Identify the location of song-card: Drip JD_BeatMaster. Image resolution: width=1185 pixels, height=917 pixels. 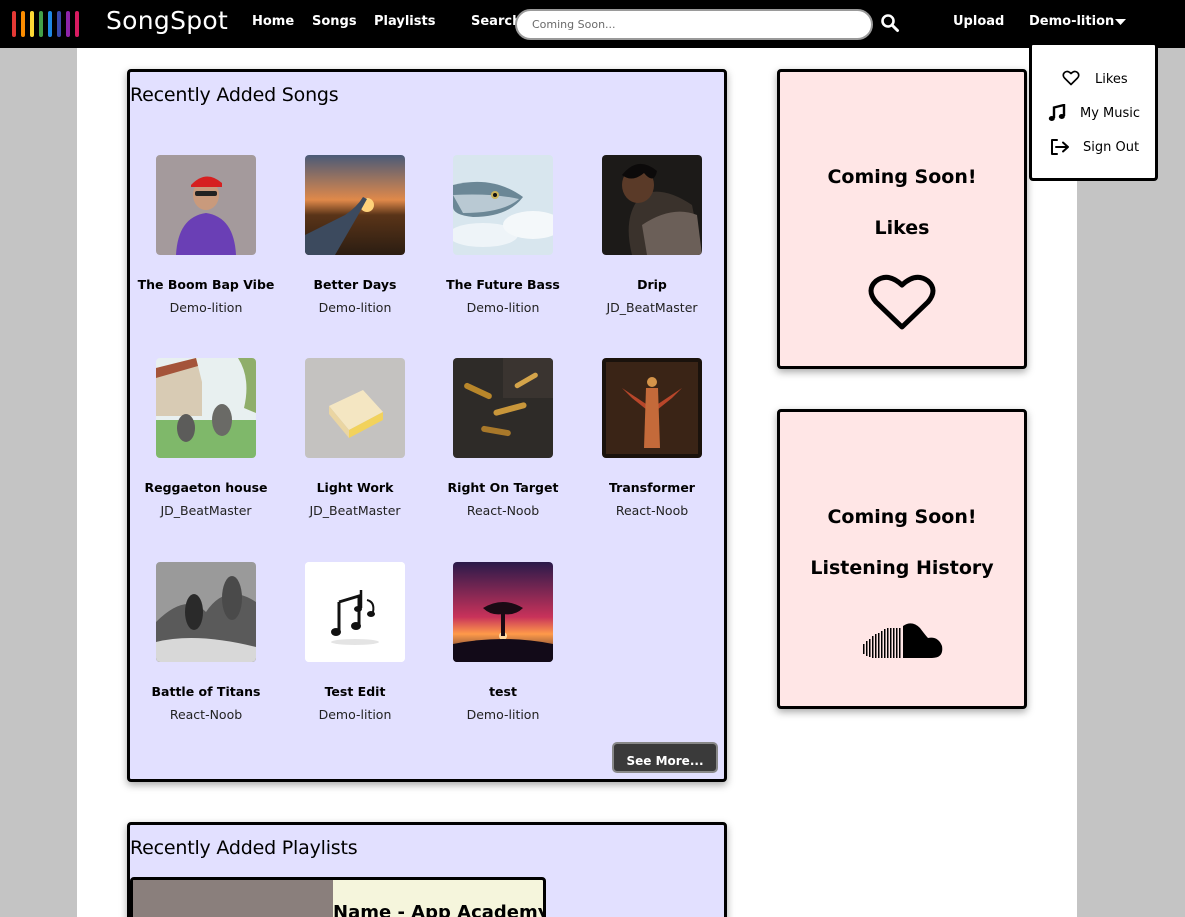
(652, 235).